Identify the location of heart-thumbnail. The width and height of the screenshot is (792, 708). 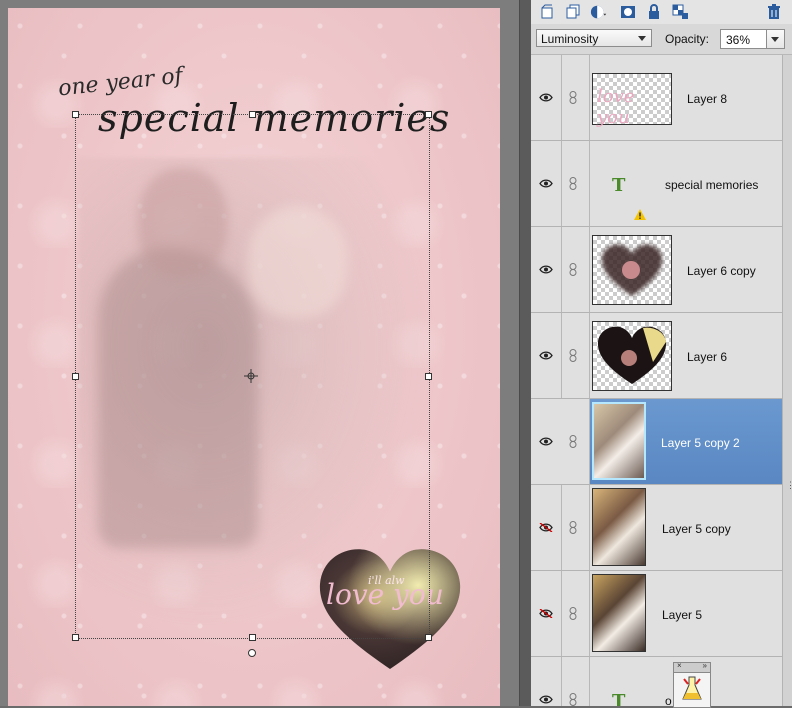
(632, 355).